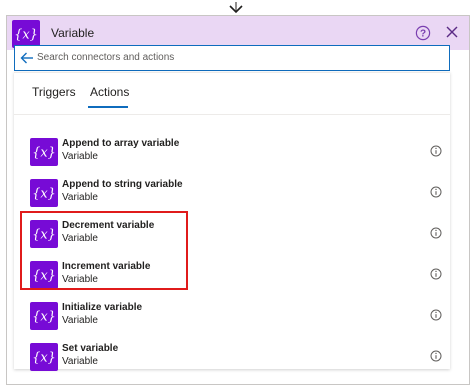  Describe the element at coordinates (232, 114) in the screenshot. I see `tabs-divider` at that location.